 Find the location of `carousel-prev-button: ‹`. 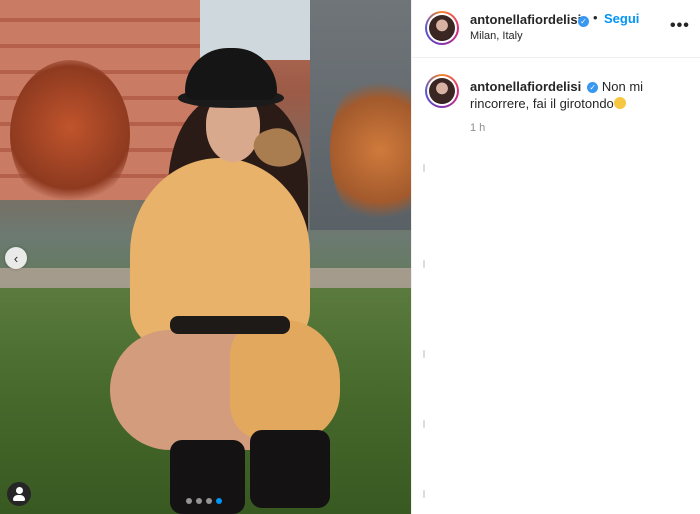

carousel-prev-button: ‹ is located at coordinates (16, 258).